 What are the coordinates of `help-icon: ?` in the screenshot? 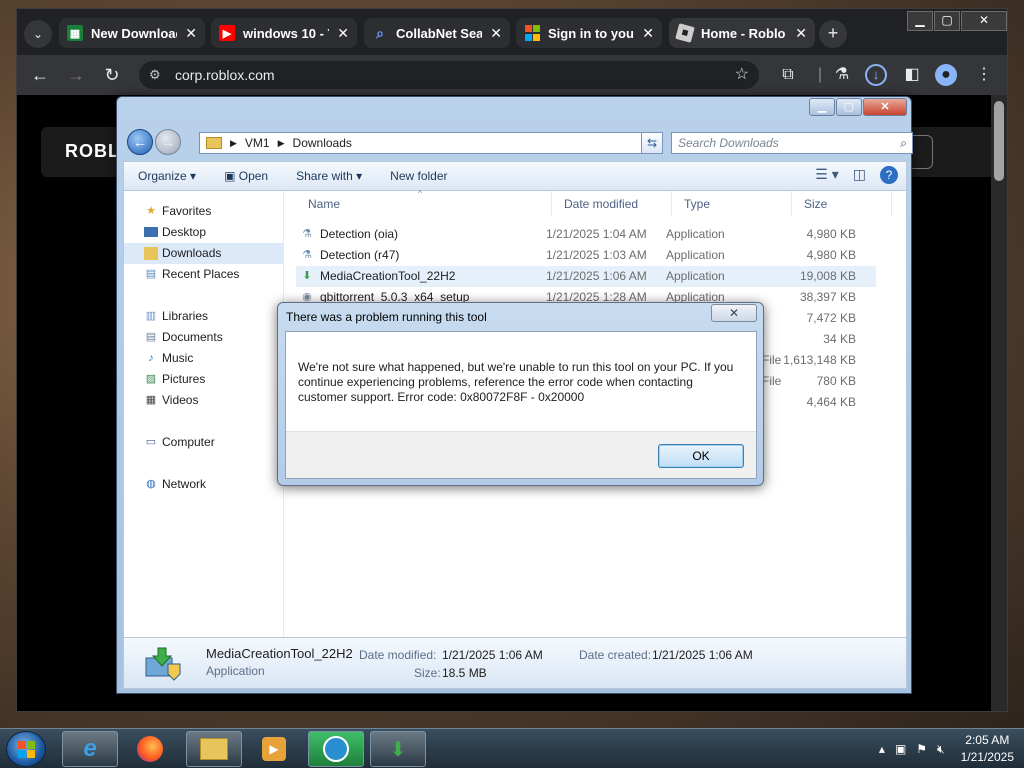 It's located at (889, 175).